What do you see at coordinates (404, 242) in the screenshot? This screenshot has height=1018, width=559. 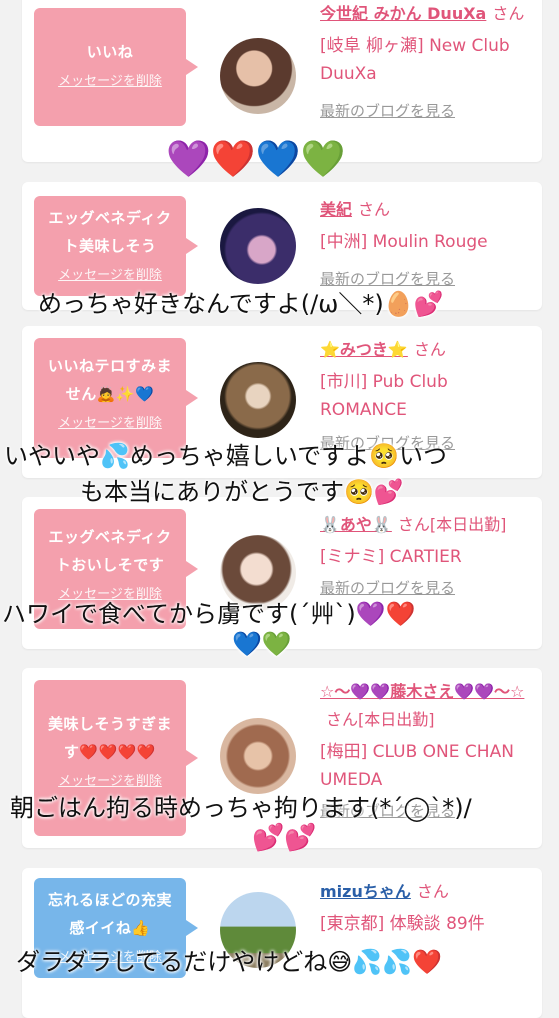 I see `shop-info: [中洲] Moulin Rouge` at bounding box center [404, 242].